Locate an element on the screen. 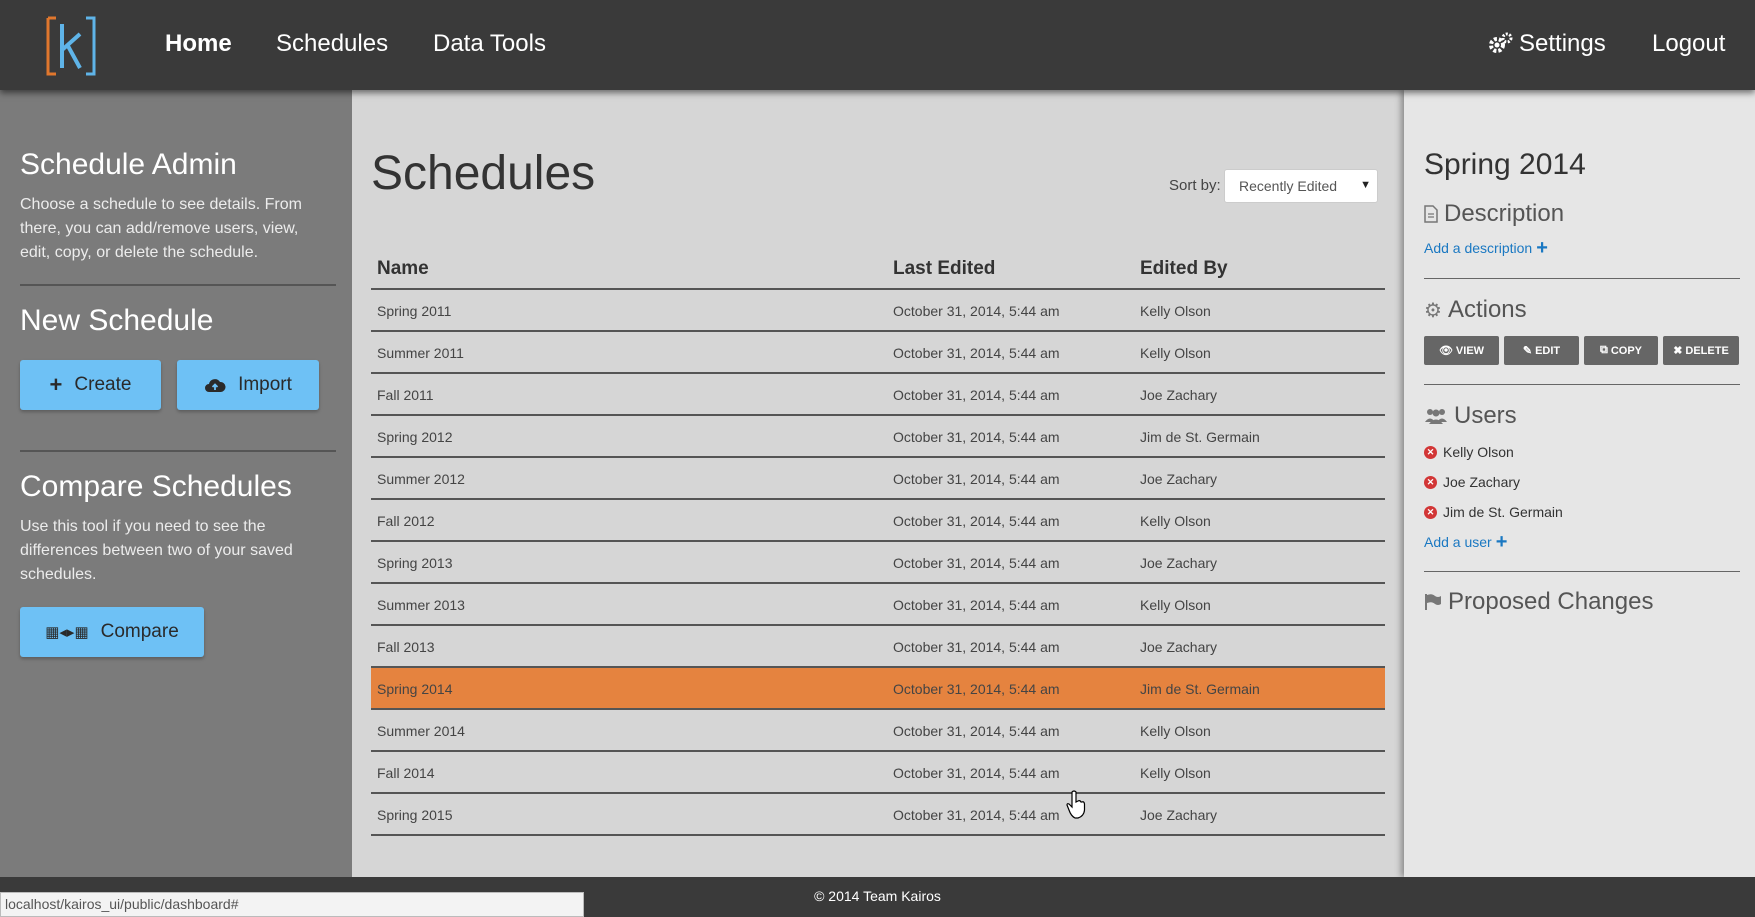 Image resolution: width=1755 pixels, height=917 pixels. delete-label: DELETE is located at coordinates (1707, 350).